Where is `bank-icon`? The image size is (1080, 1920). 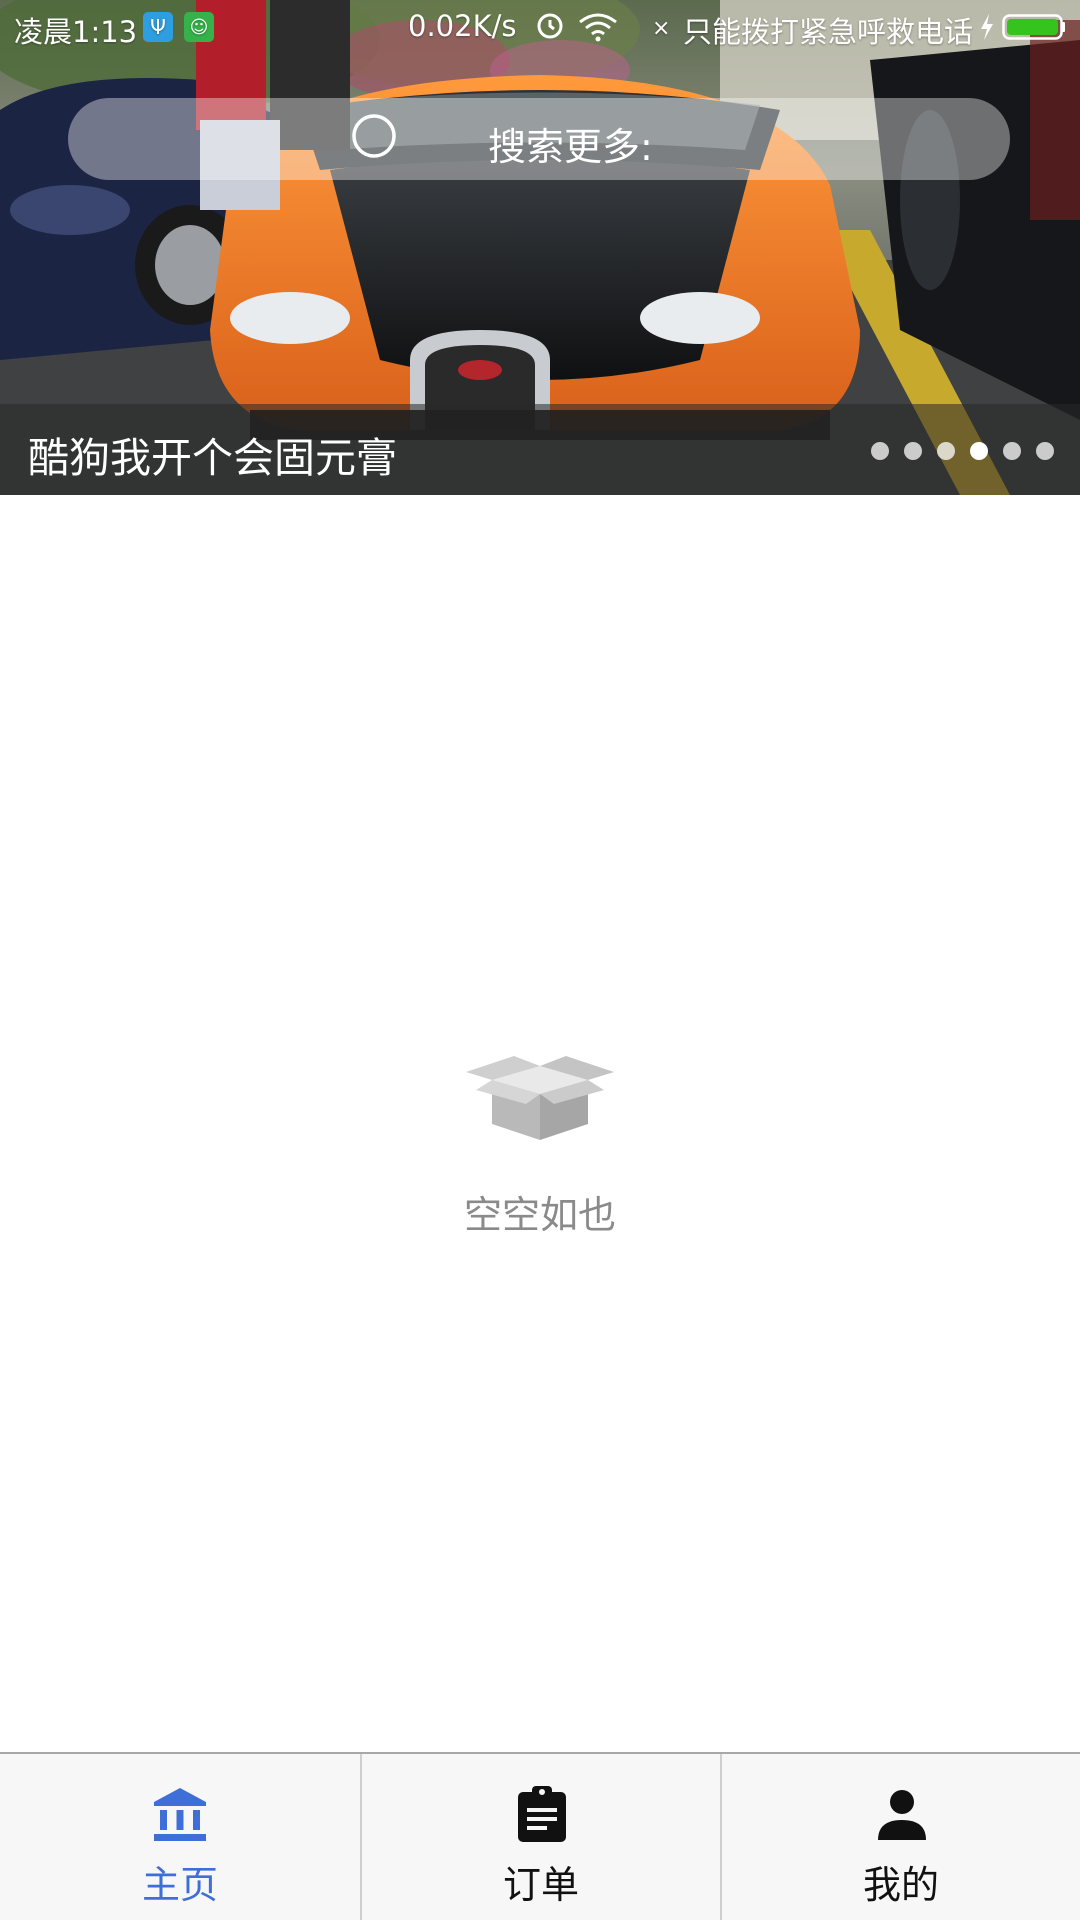 bank-icon is located at coordinates (180, 1814).